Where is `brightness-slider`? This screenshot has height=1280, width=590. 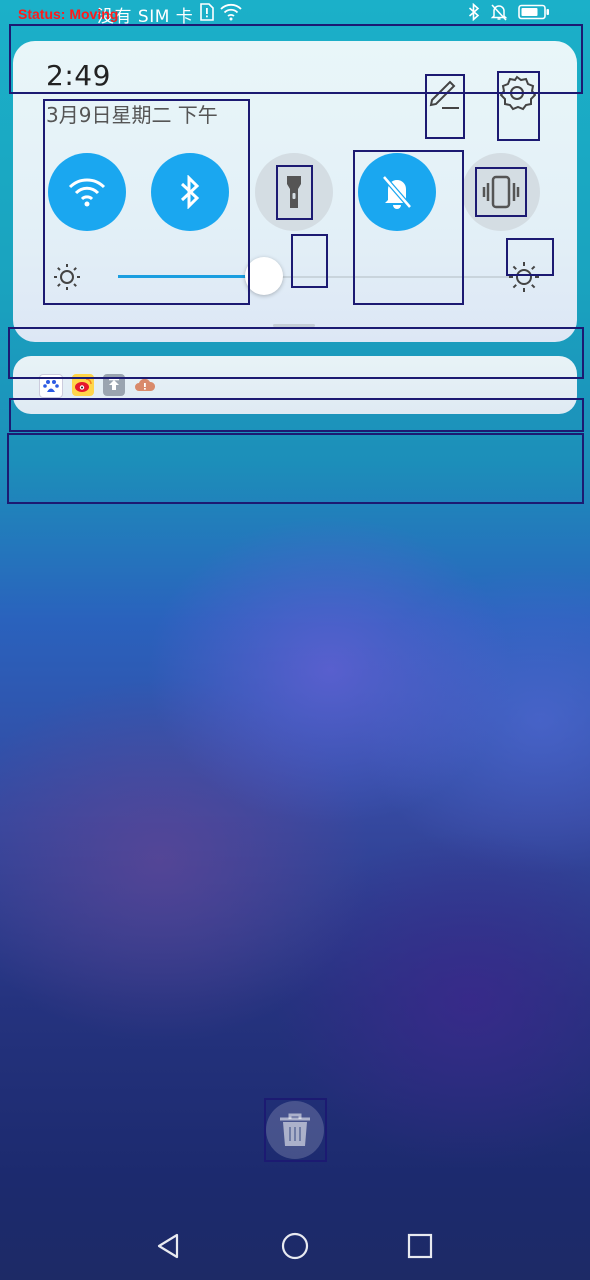
brightness-slider is located at coordinates (298, 276).